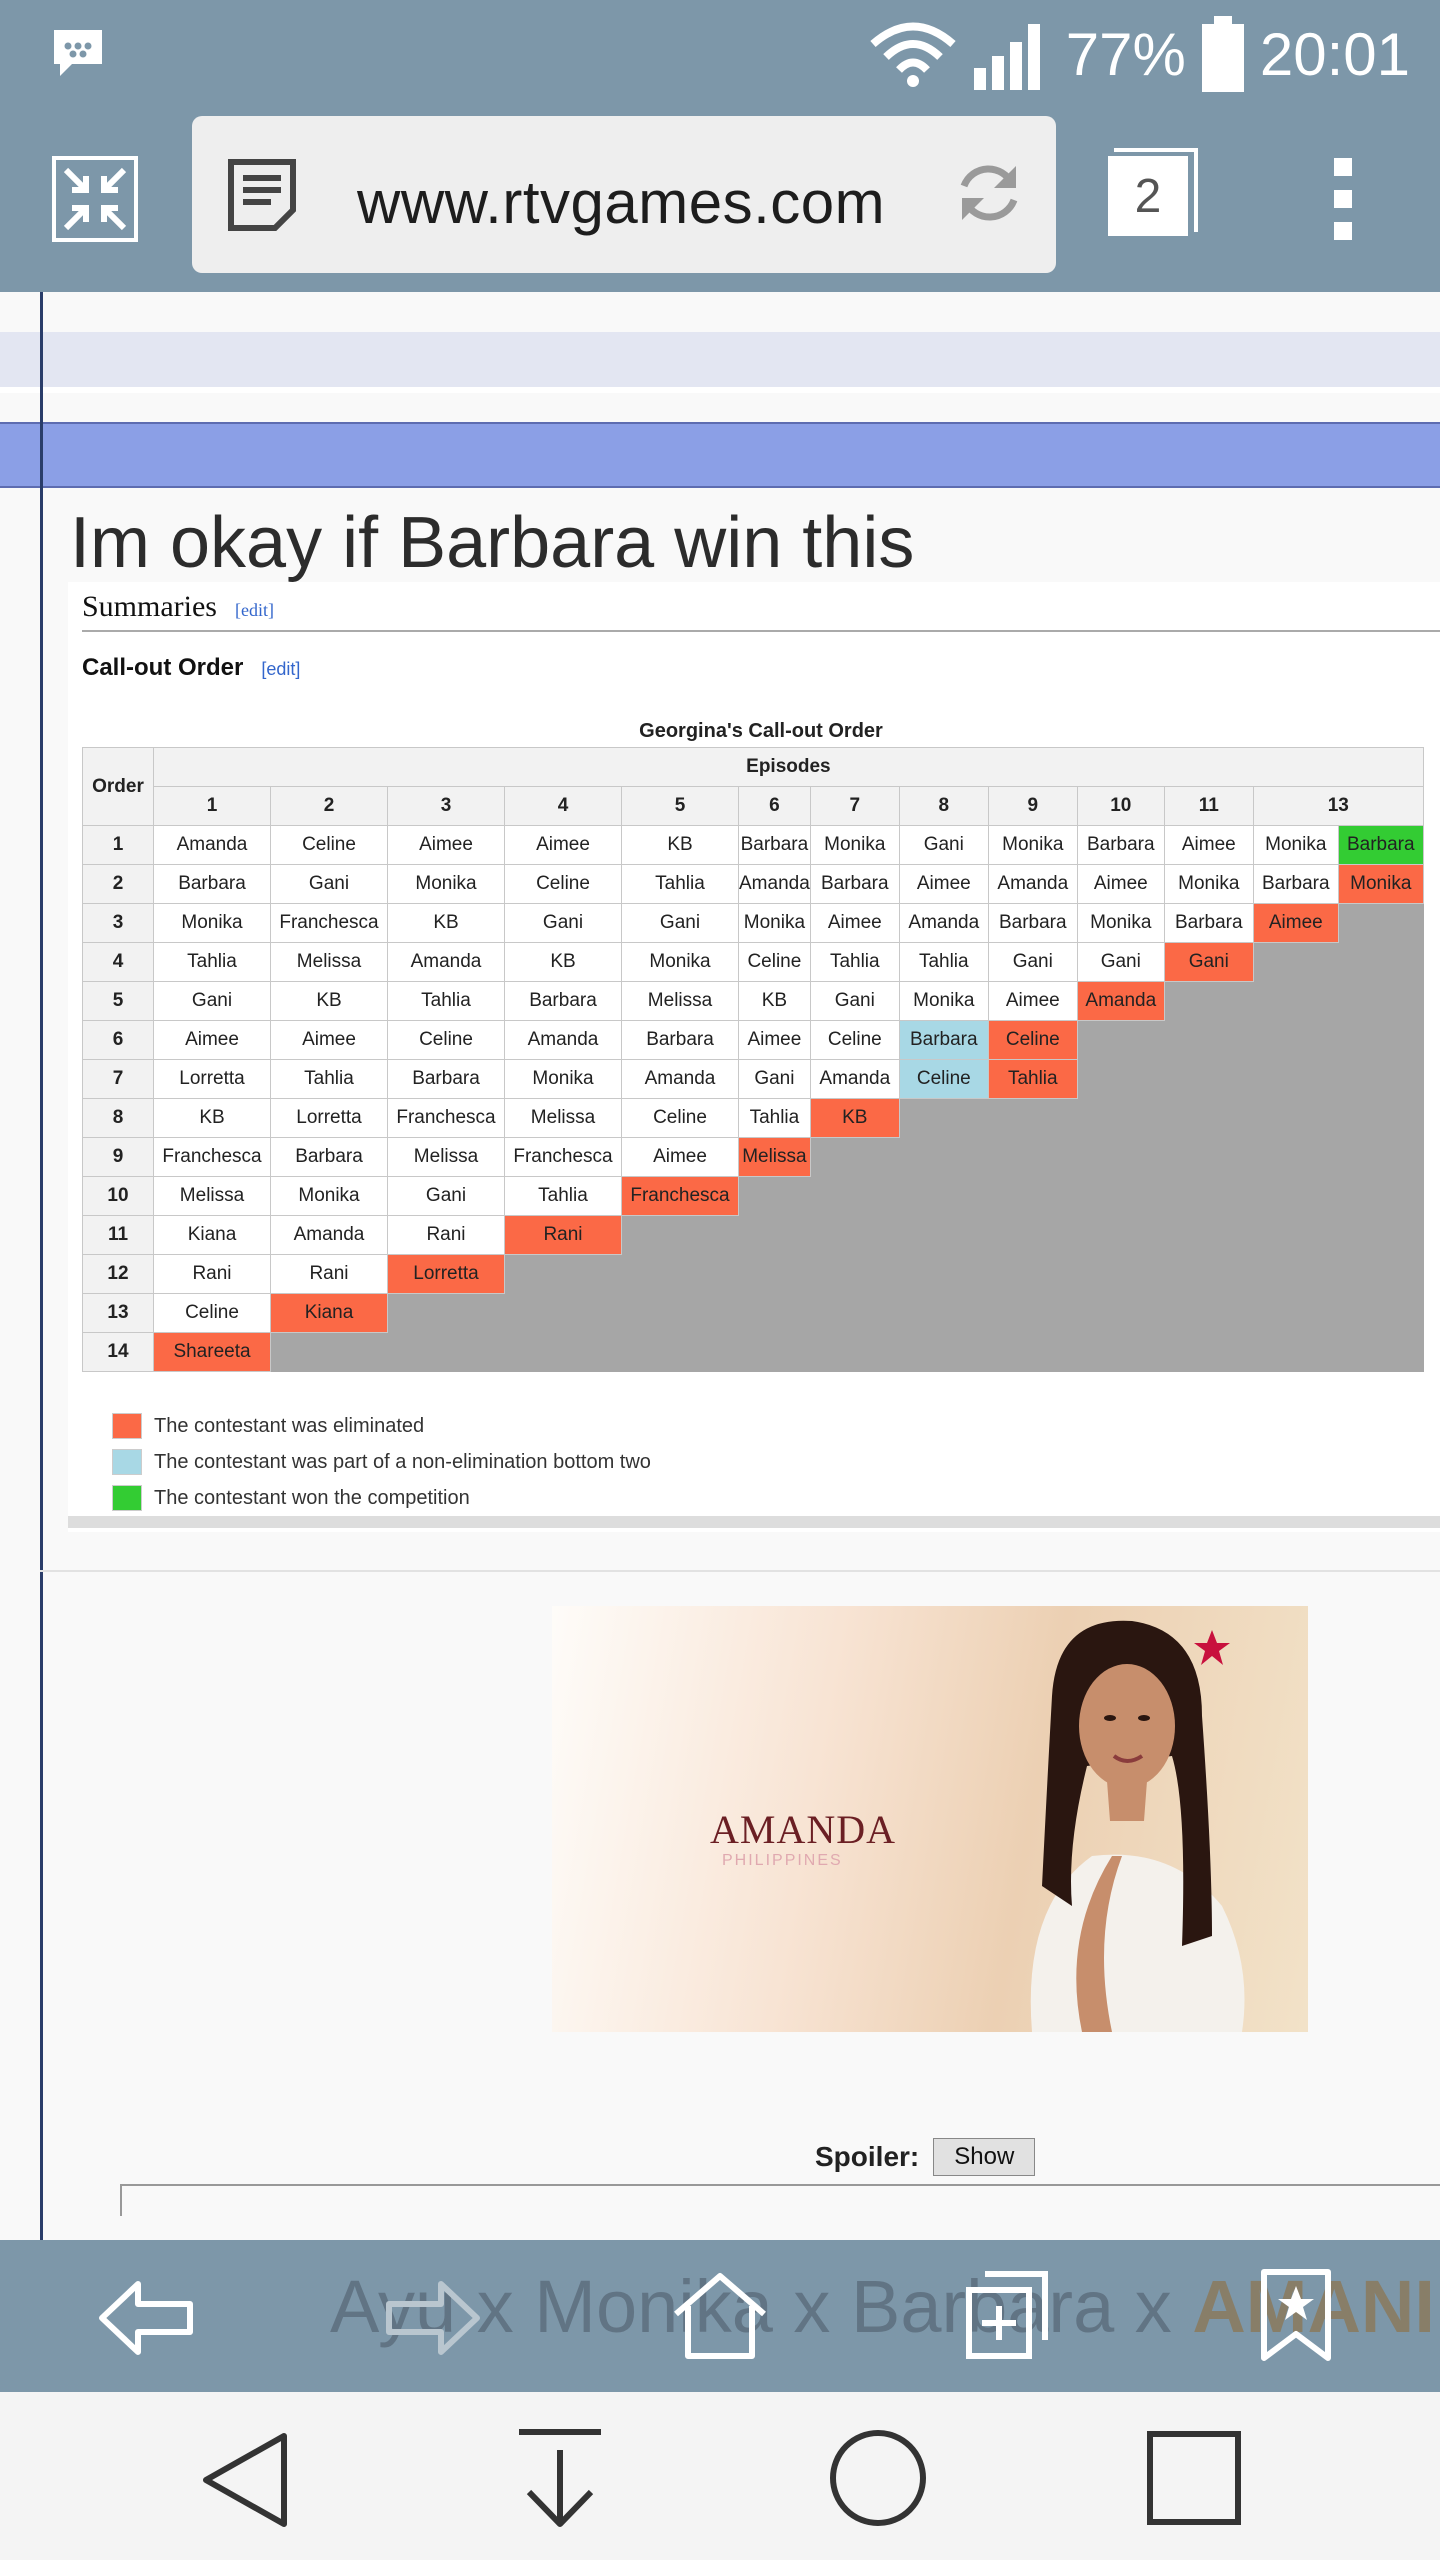 The width and height of the screenshot is (1440, 2560). What do you see at coordinates (1153, 192) in the screenshot?
I see `tab-switcher-button: 2` at bounding box center [1153, 192].